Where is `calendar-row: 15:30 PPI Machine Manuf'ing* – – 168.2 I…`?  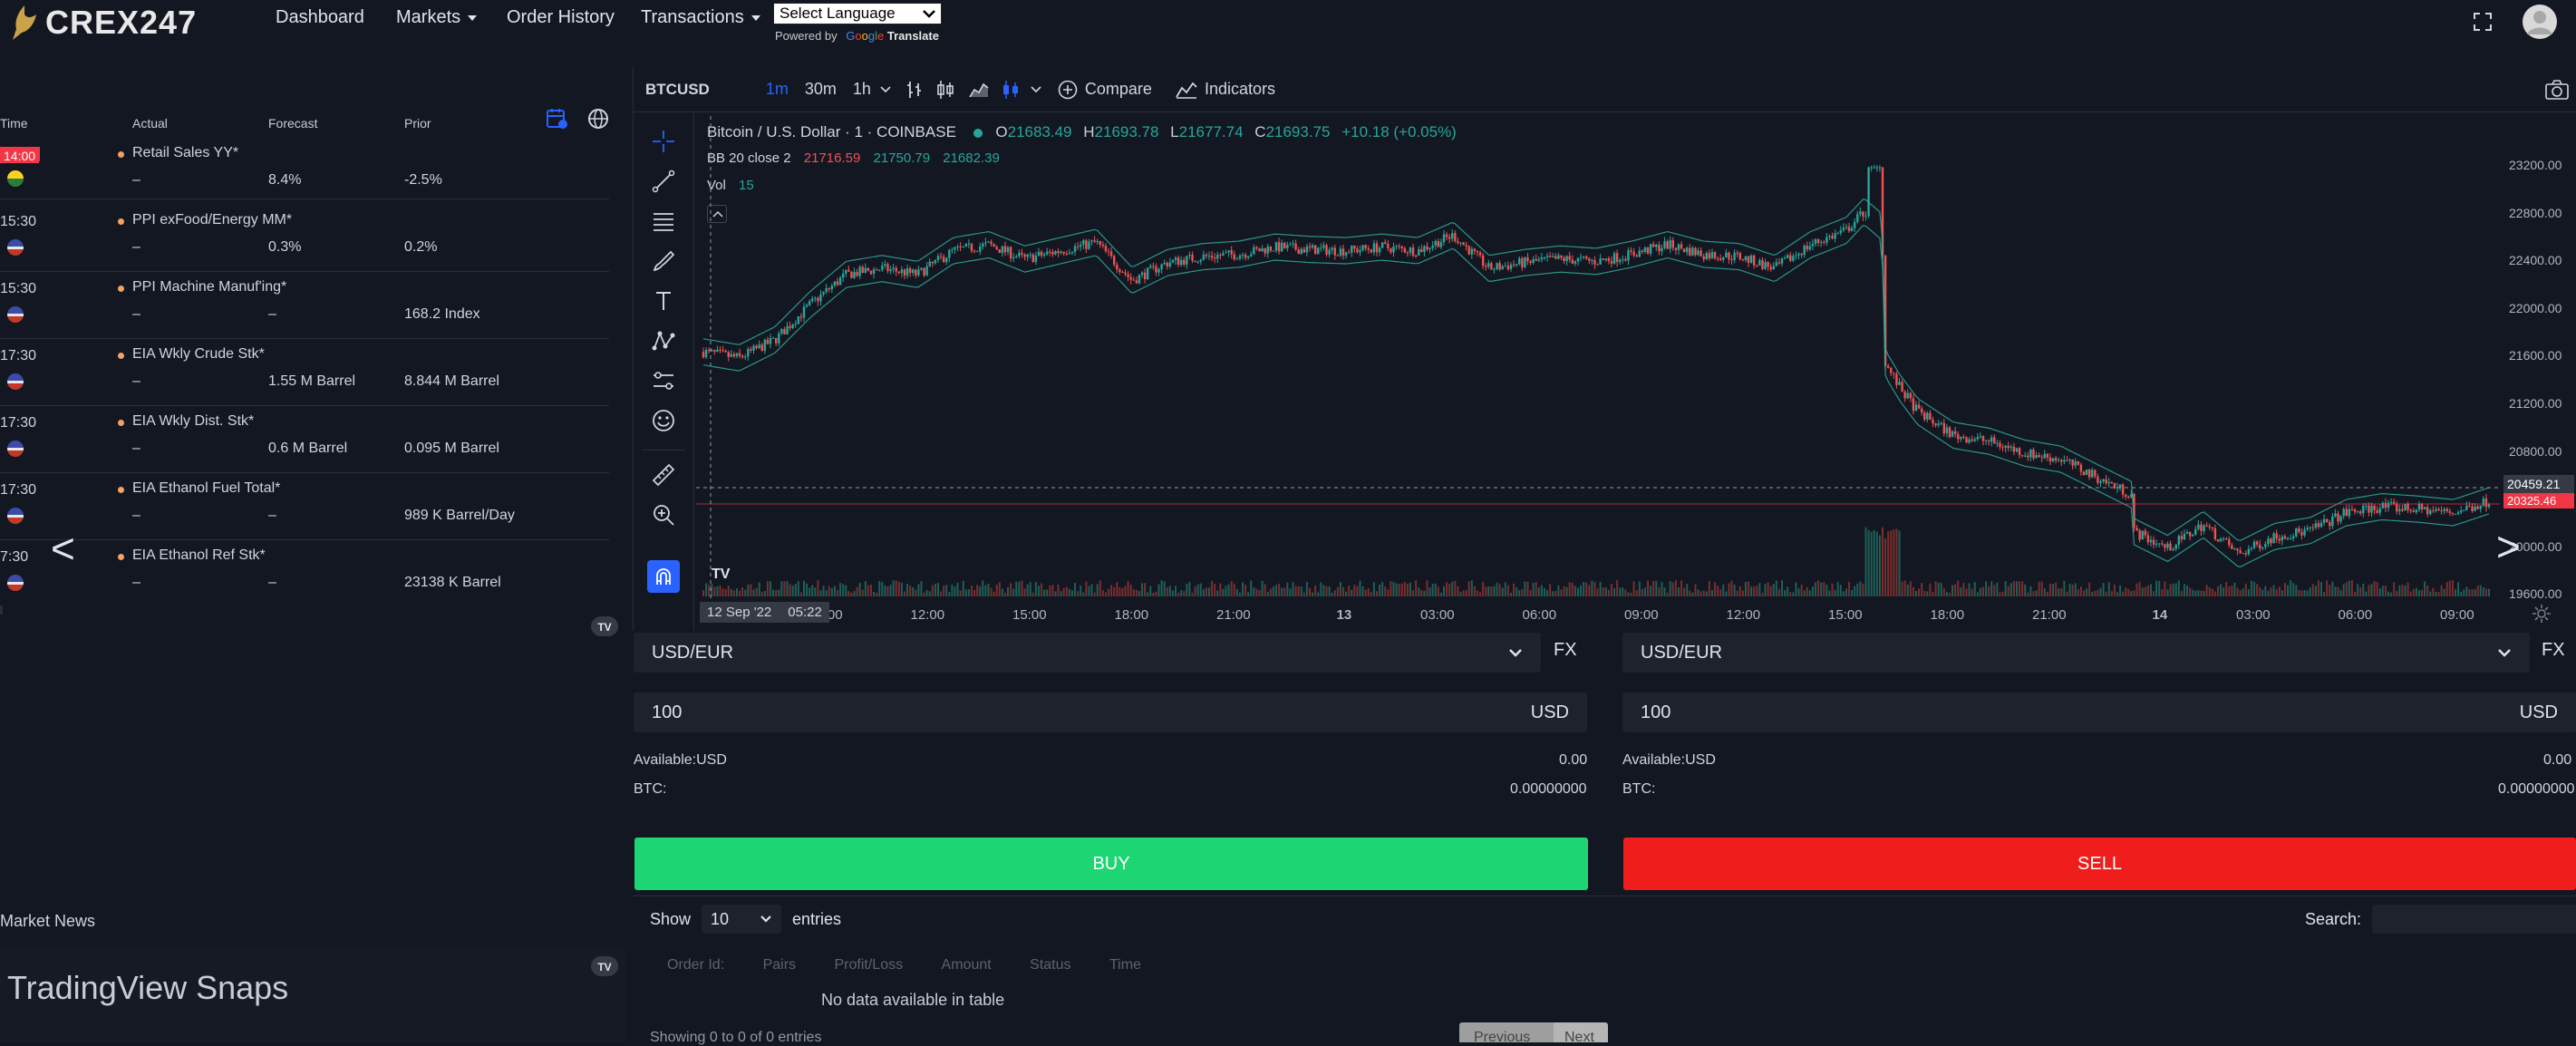 calendar-row: 15:30 PPI Machine Manuf'ing* – – 168.2 I… is located at coordinates (304, 305).